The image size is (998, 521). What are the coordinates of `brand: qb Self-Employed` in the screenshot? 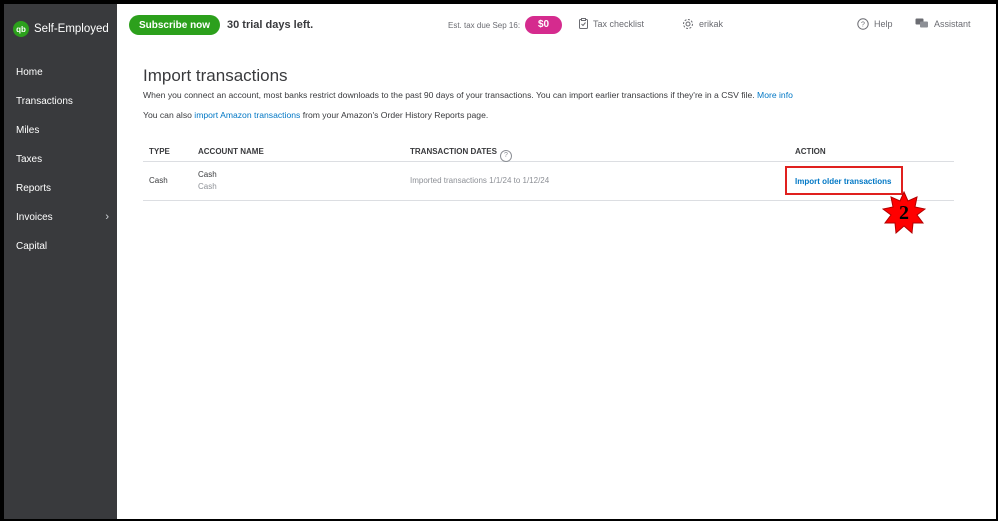 It's located at (60, 29).